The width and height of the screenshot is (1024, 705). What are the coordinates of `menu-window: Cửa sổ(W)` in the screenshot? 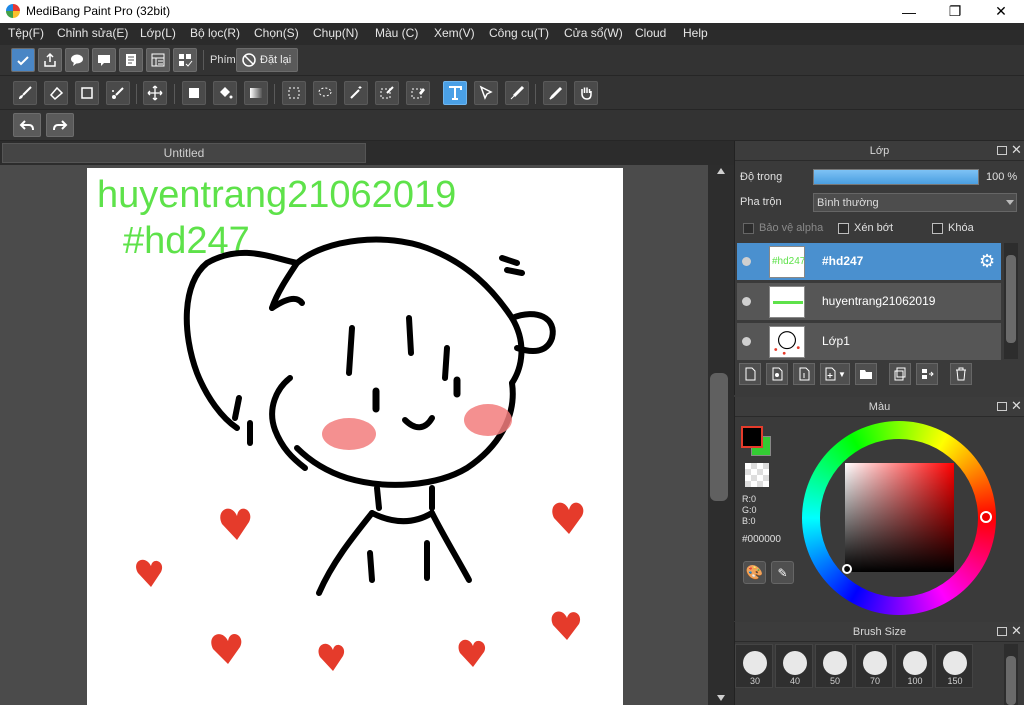 It's located at (593, 33).